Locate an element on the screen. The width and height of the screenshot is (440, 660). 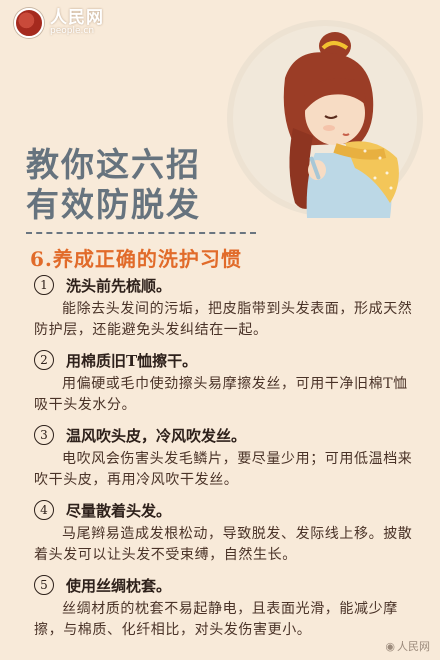
site-logo: 人民网 people.cn is located at coordinates (59, 23).